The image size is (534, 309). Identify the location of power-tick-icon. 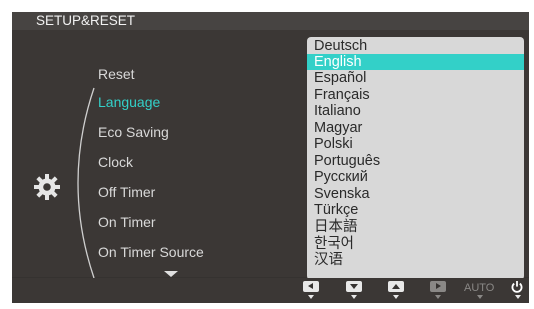
(518, 297).